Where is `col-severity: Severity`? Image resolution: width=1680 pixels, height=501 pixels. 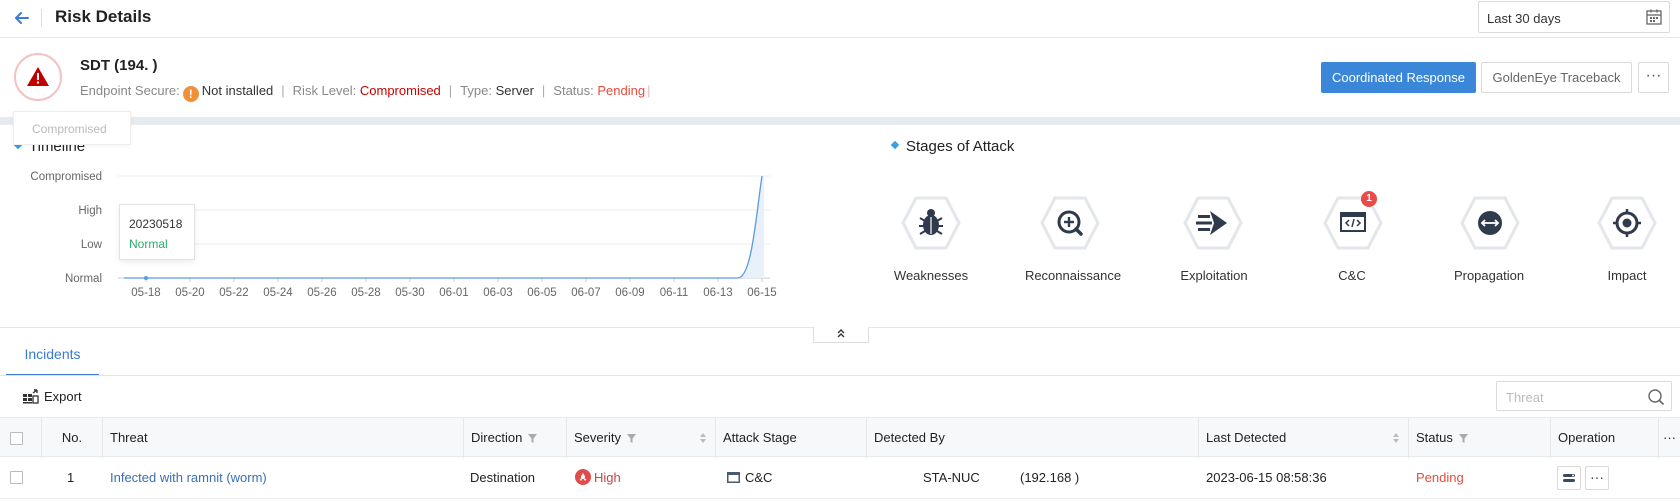
col-severity: Severity is located at coordinates (640, 438).